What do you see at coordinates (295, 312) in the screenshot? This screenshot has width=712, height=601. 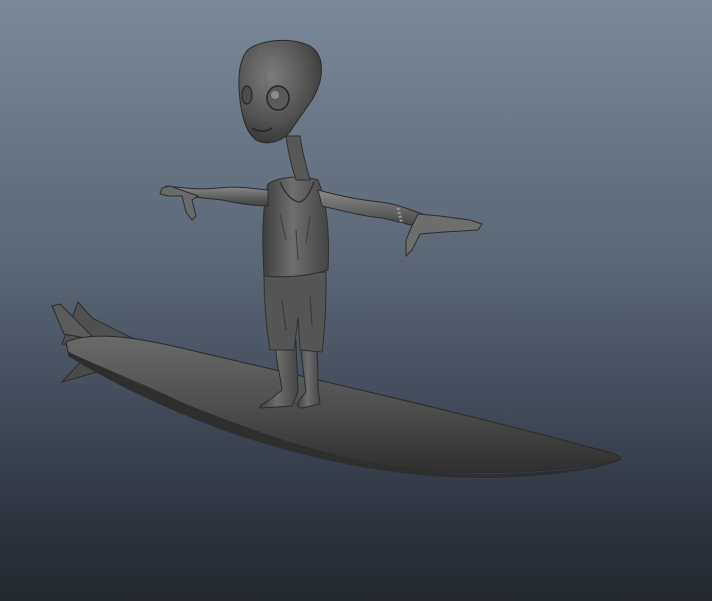 I see `shorts` at bounding box center [295, 312].